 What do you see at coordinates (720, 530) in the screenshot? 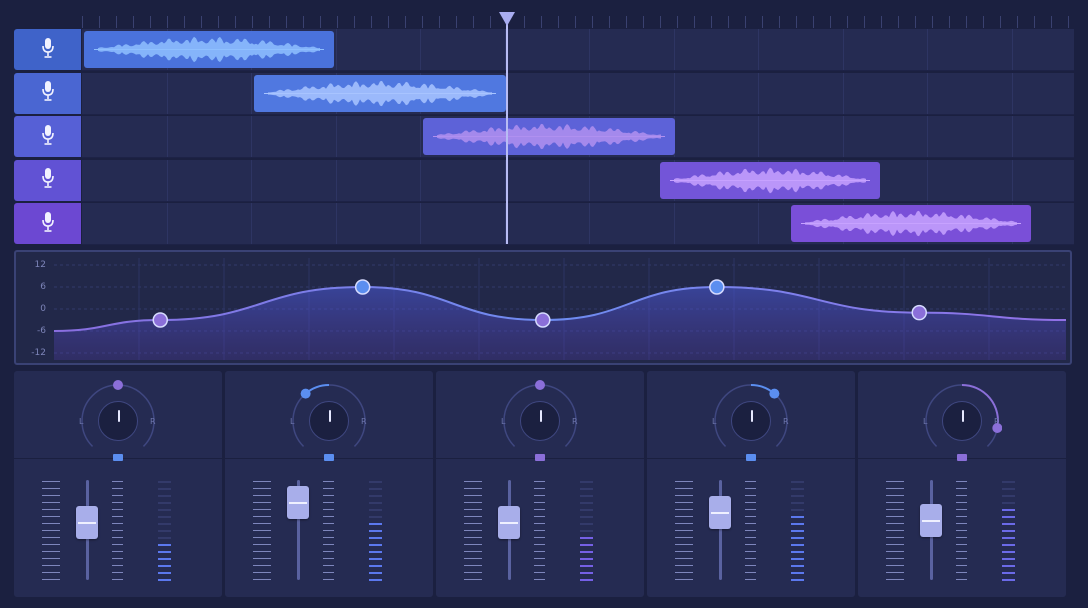
I see `fader-track` at bounding box center [720, 530].